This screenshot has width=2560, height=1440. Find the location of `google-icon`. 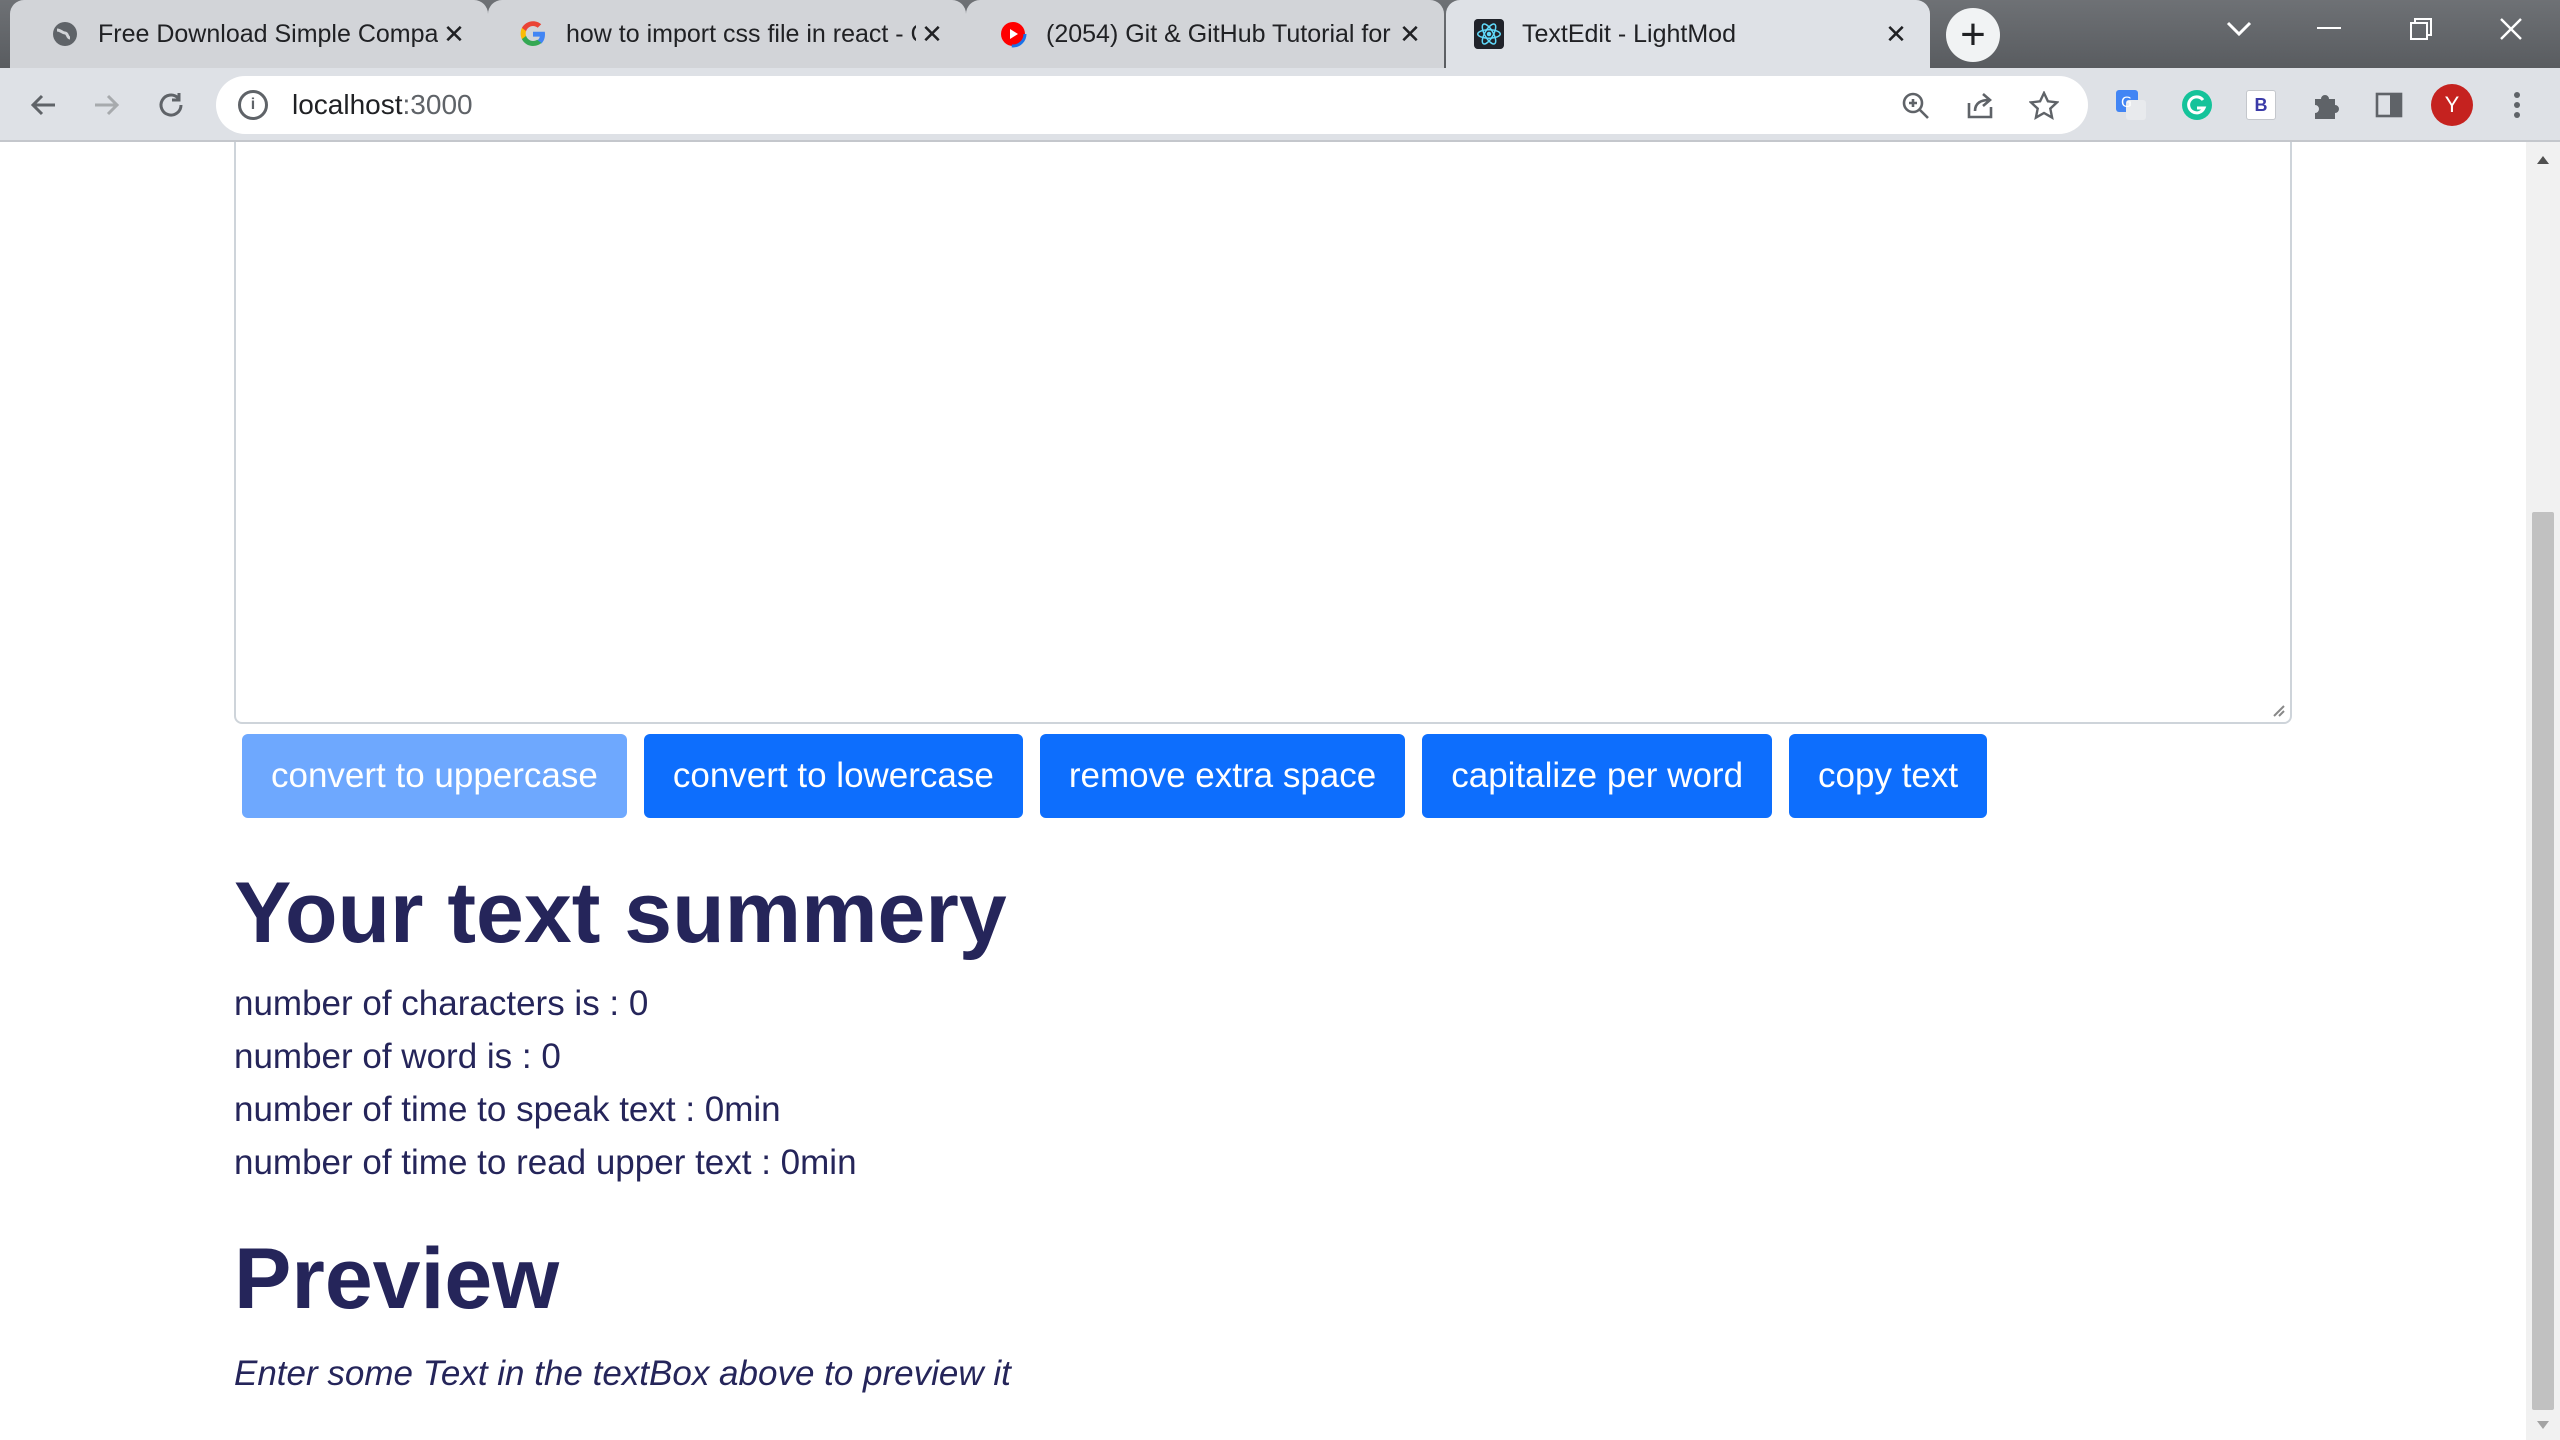

google-icon is located at coordinates (533, 34).